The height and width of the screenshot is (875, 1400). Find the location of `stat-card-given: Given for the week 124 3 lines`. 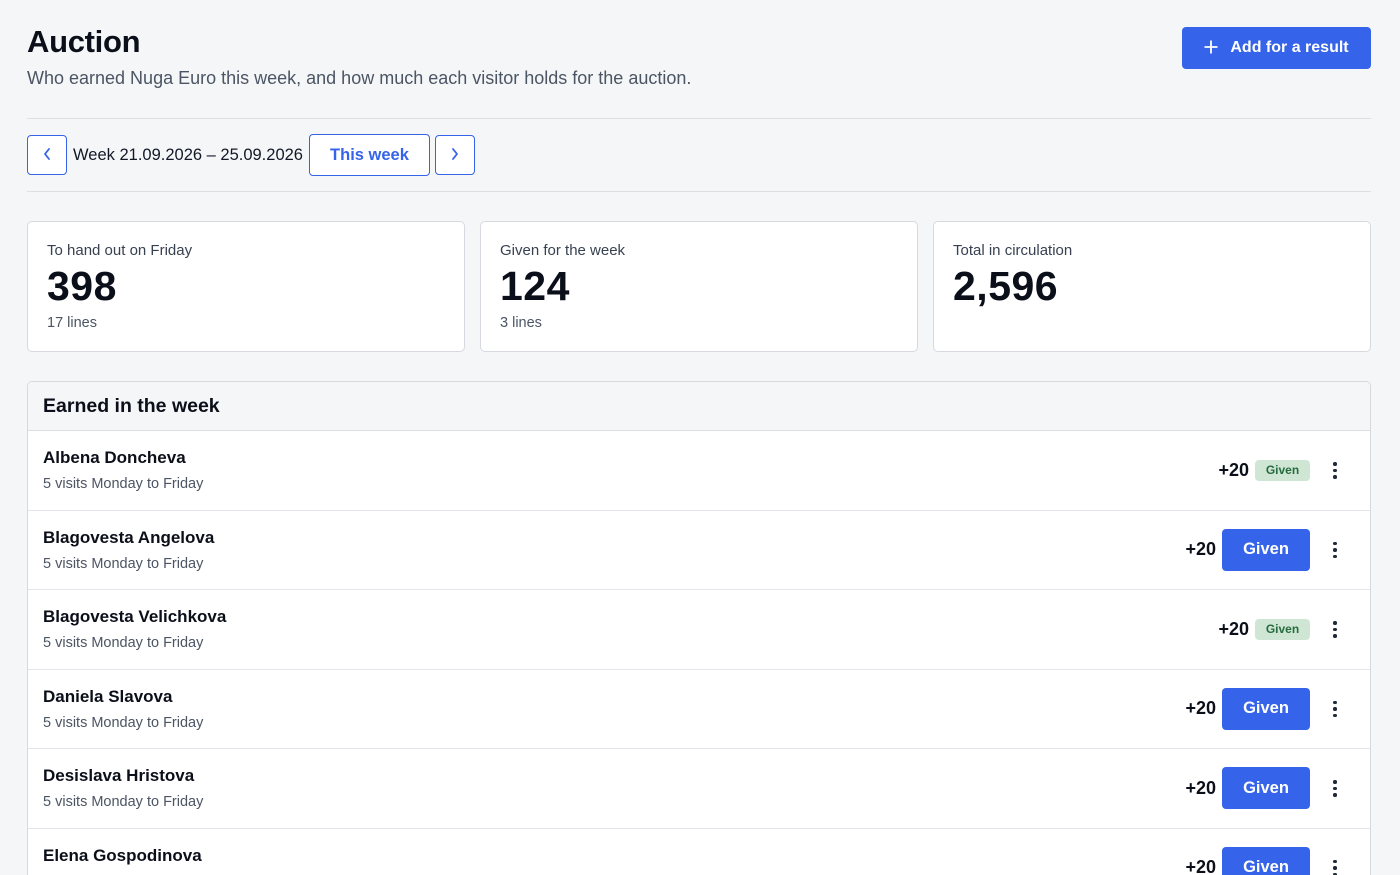

stat-card-given: Given for the week 124 3 lines is located at coordinates (699, 286).